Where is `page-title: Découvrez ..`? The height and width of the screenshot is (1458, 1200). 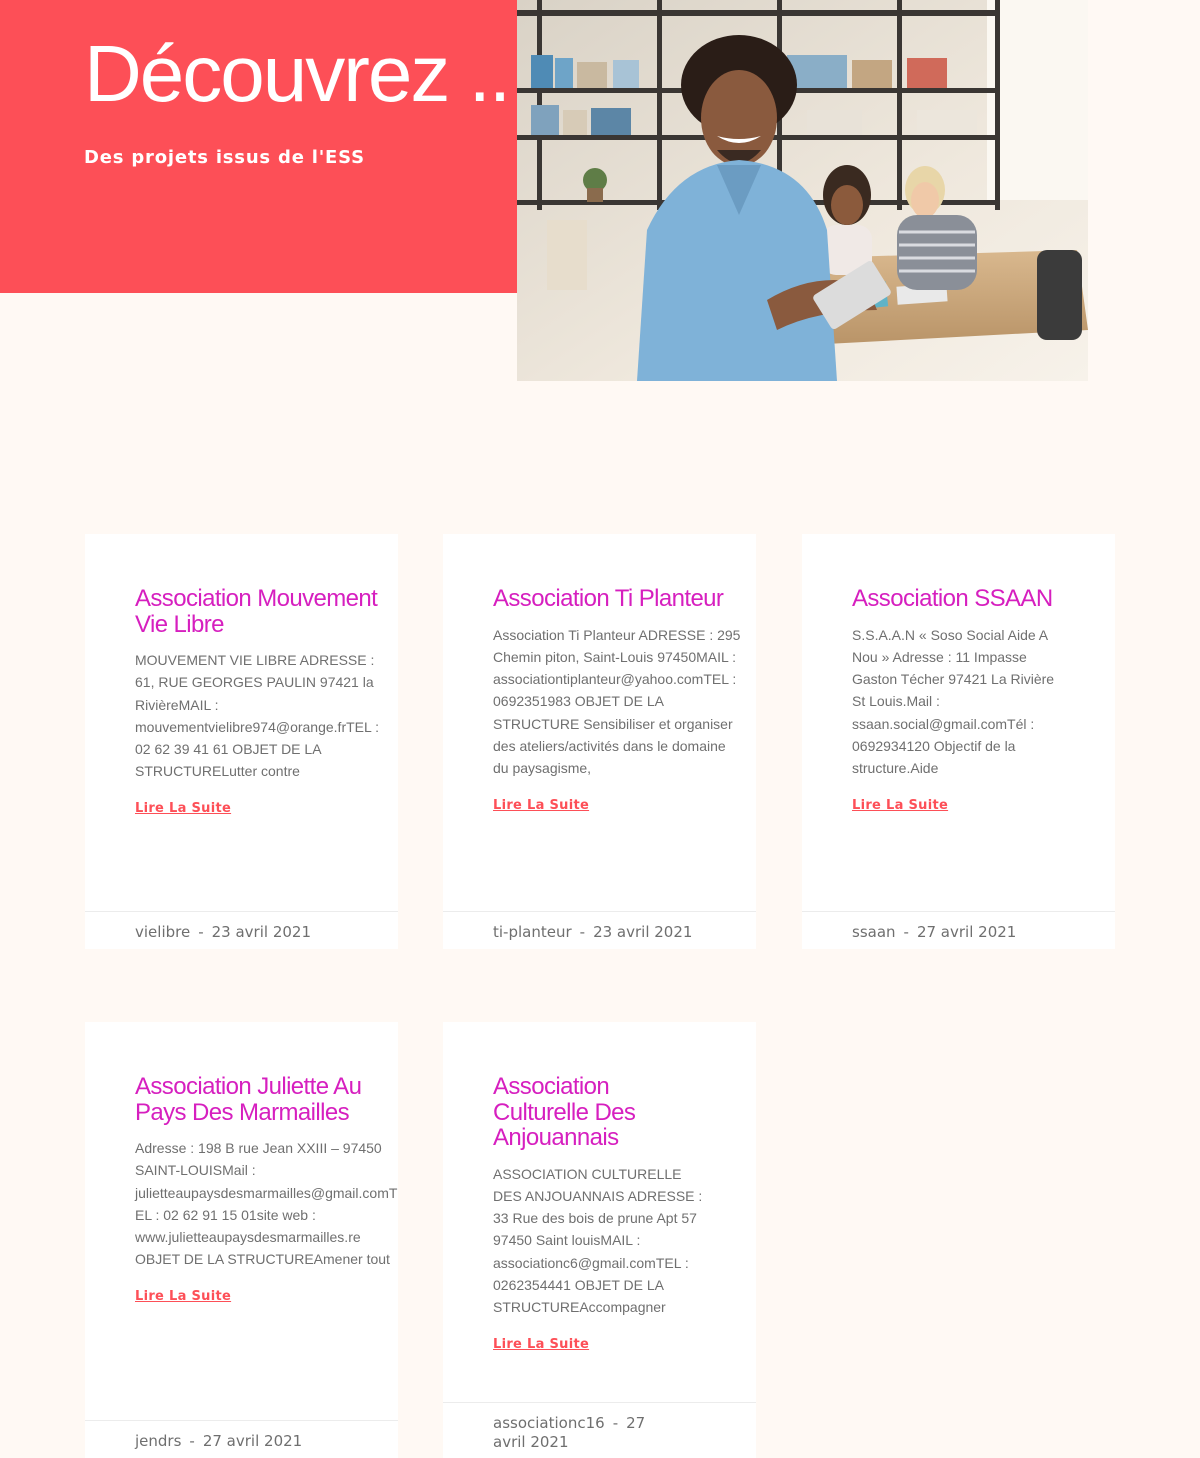
page-title: Découvrez .. is located at coordinates (297, 74).